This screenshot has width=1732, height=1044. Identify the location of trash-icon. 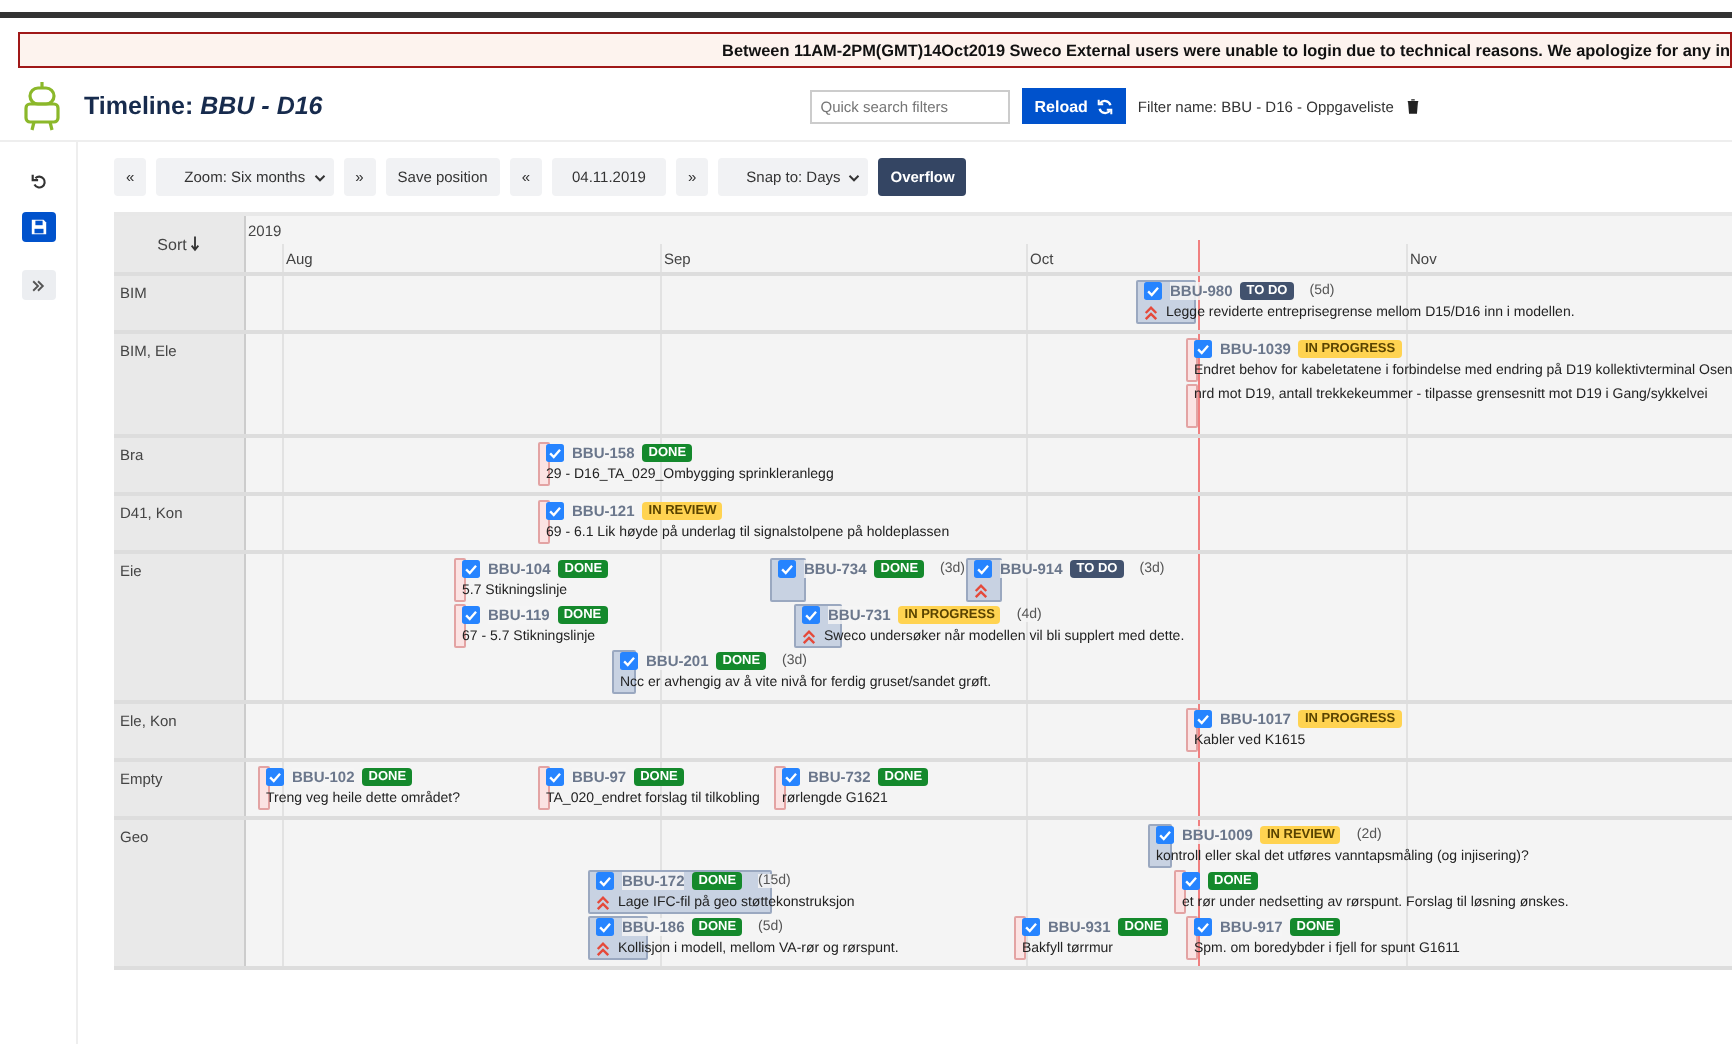
(1412, 106).